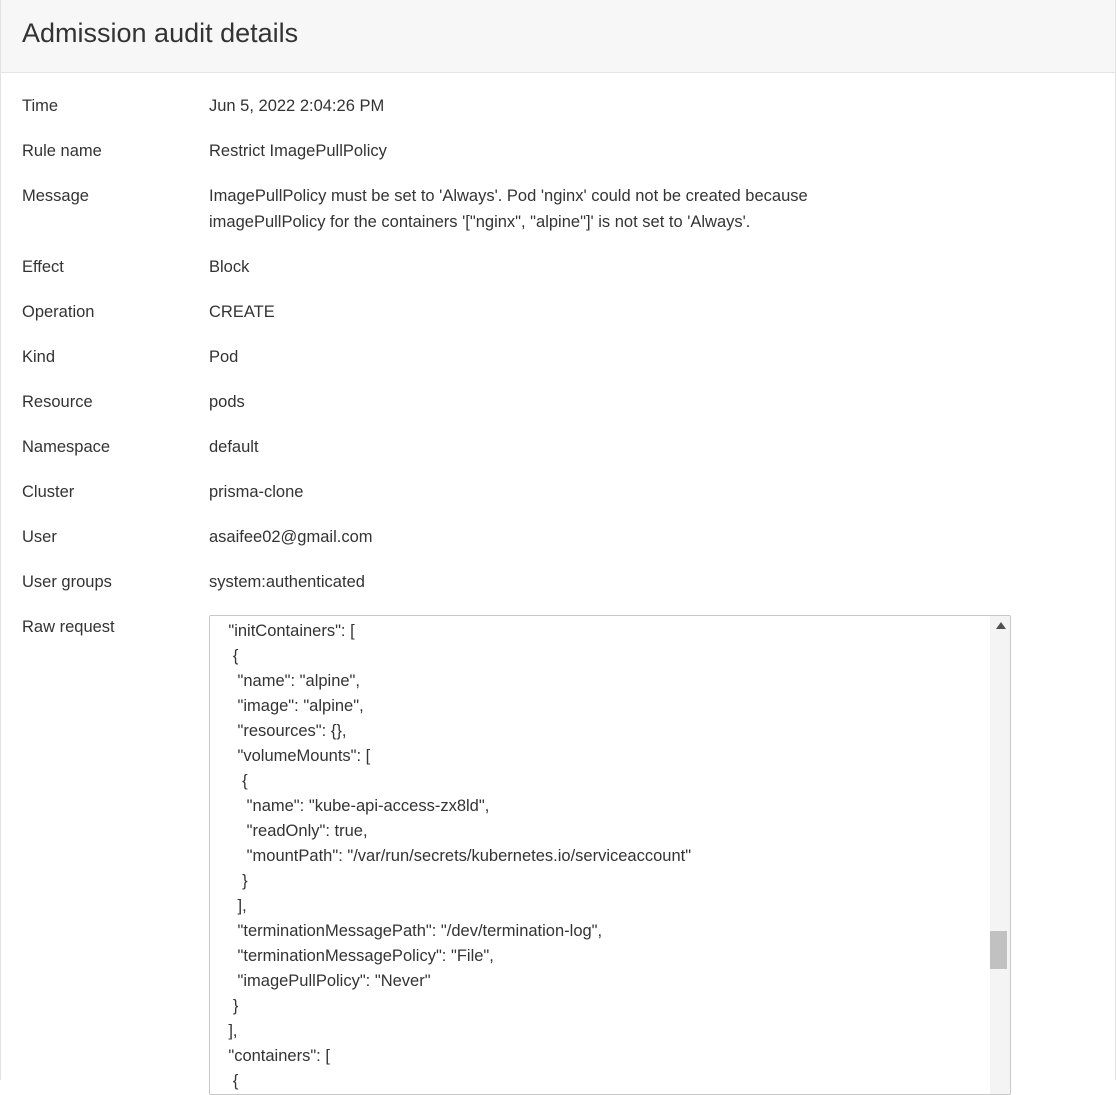  Describe the element at coordinates (227, 402) in the screenshot. I see `detail-value: pods` at that location.